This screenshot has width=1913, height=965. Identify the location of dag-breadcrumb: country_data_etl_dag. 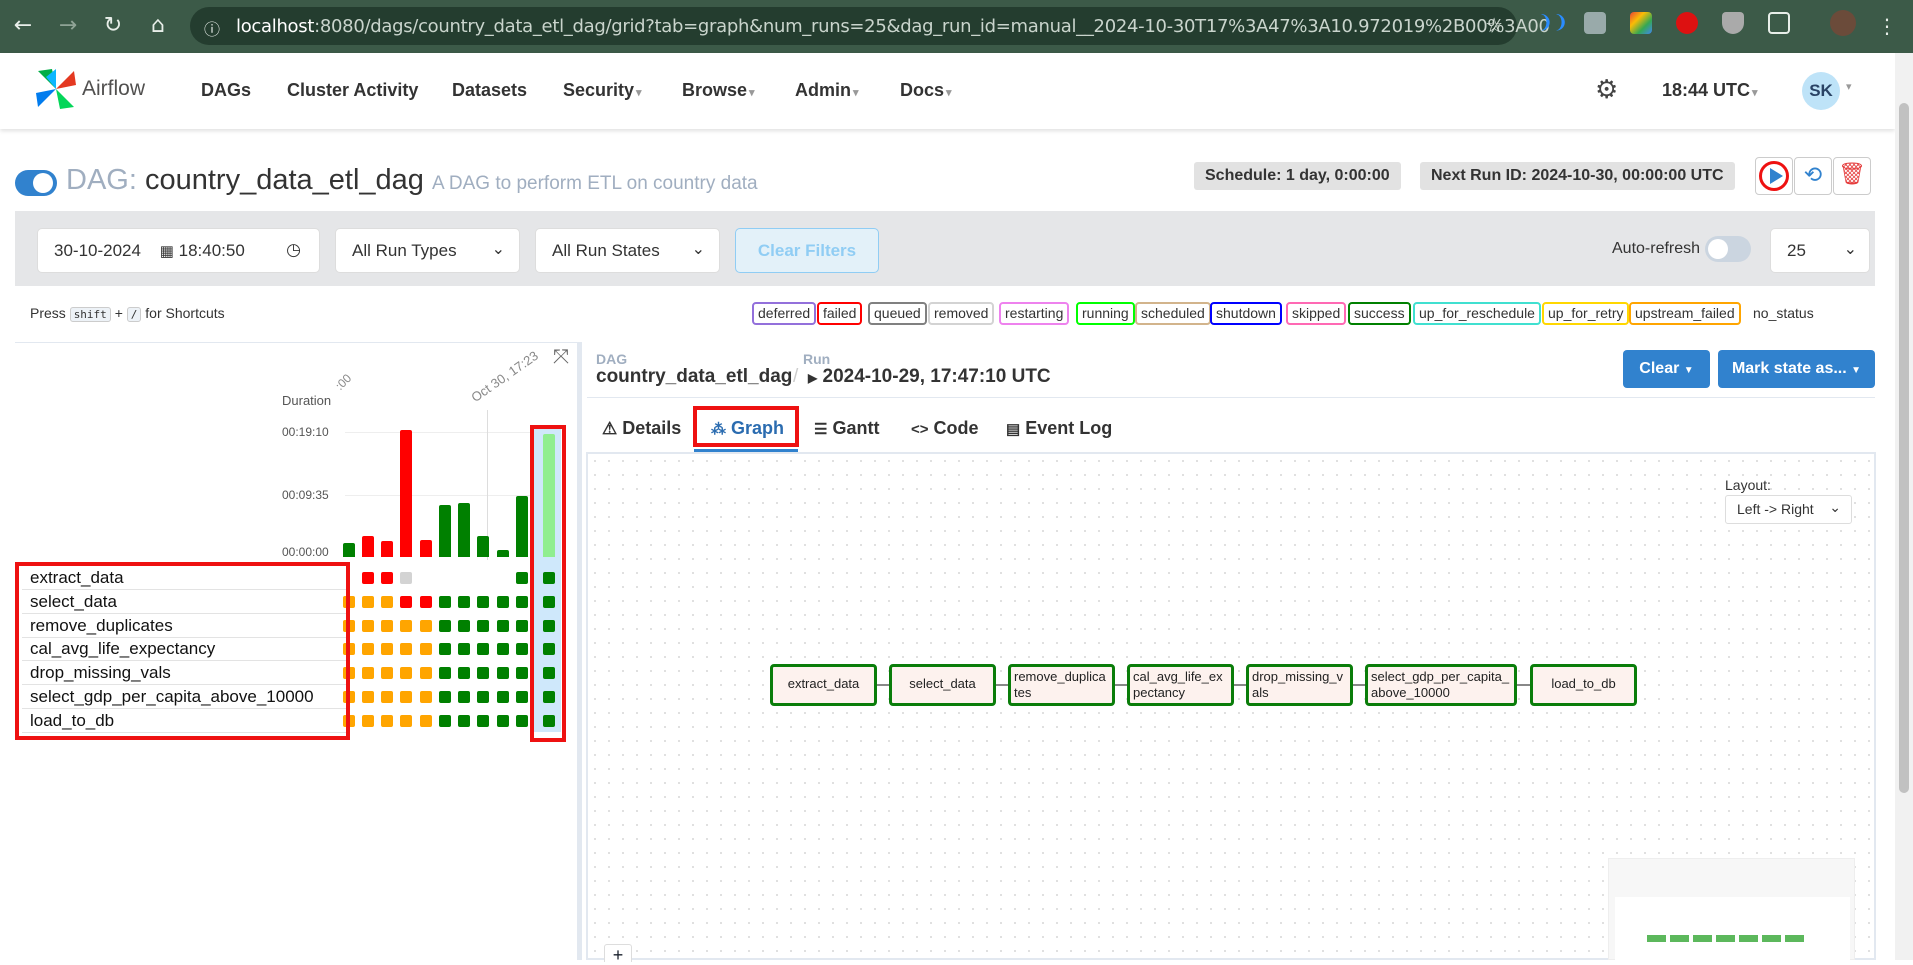
(694, 377).